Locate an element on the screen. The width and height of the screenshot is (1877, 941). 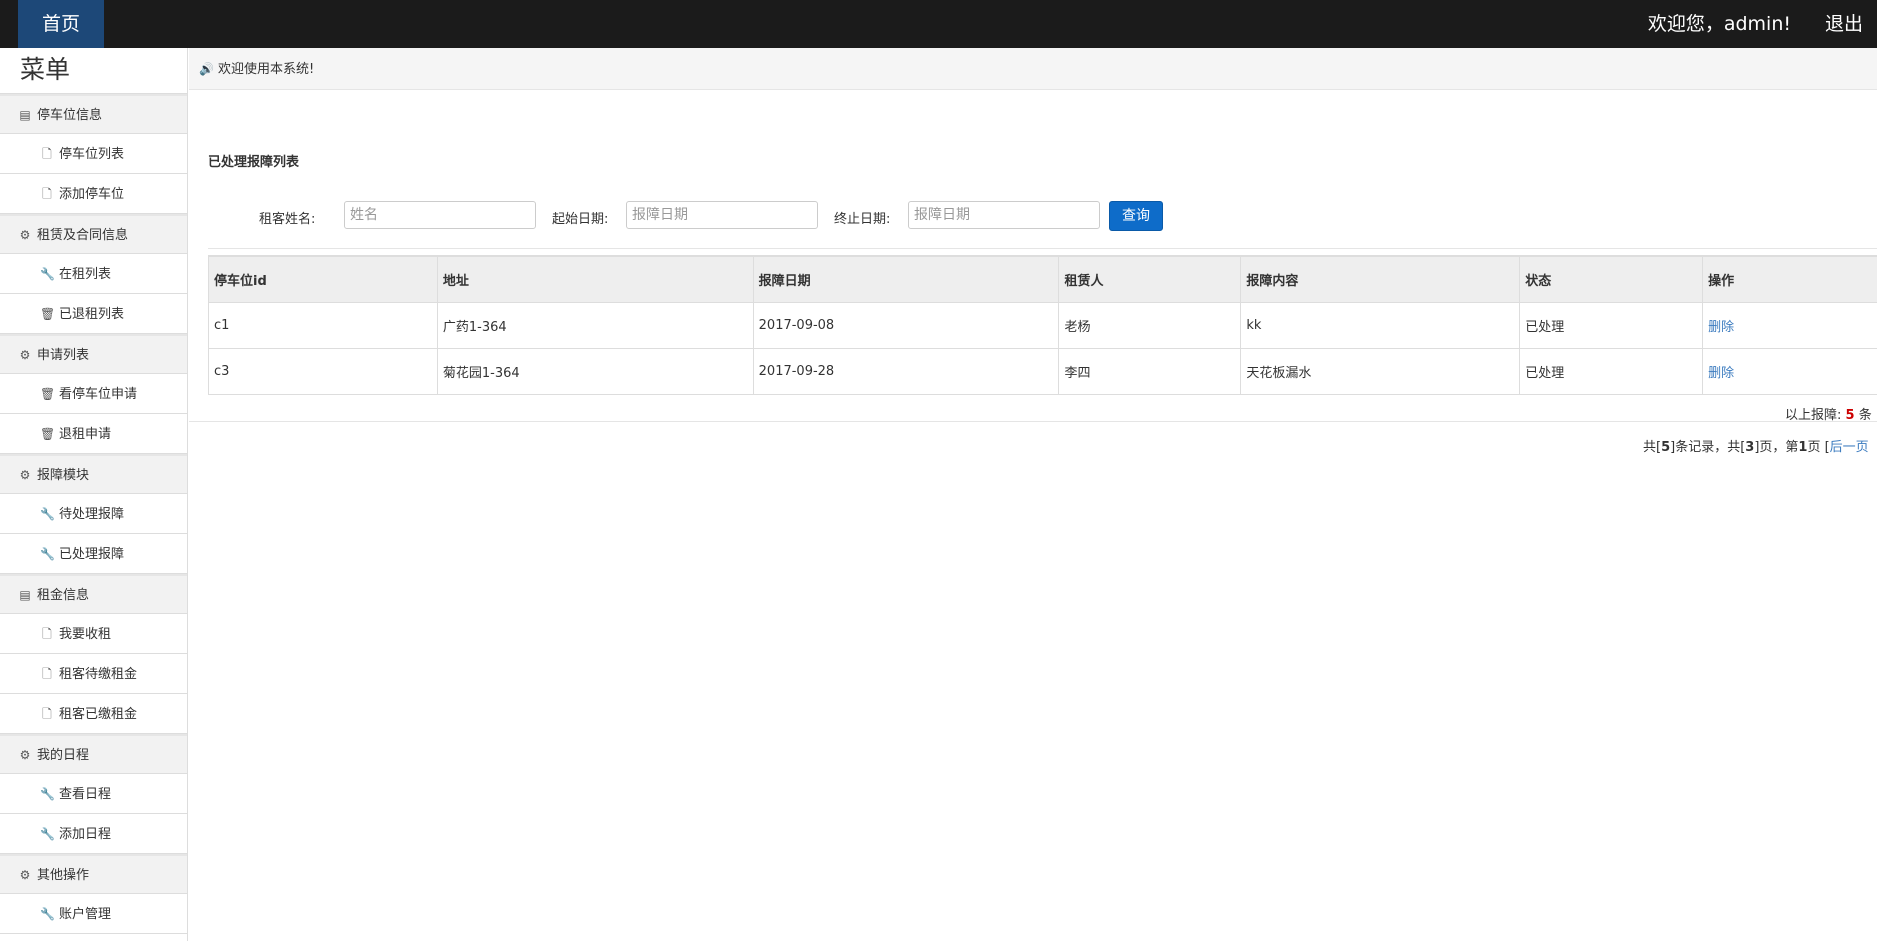
sidebar-item-1-1: 🗑 已退租列表 is located at coordinates (93, 314).